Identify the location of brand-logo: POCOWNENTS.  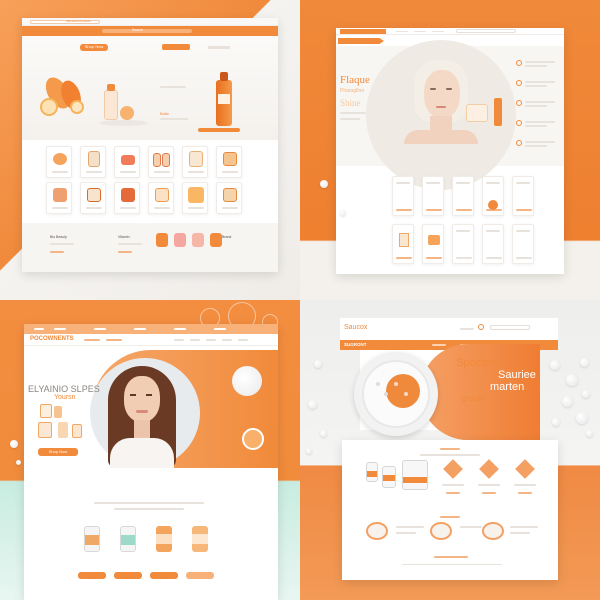
(52, 339).